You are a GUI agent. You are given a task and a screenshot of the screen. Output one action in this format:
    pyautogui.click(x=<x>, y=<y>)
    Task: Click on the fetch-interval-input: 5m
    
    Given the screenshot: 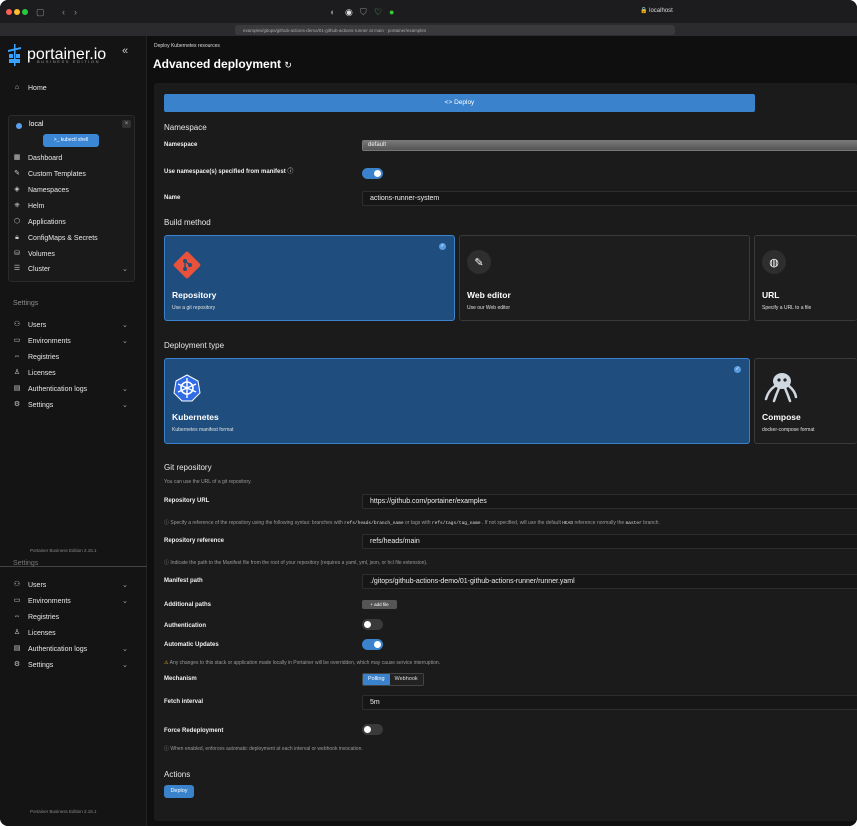 What is the action you would take?
    pyautogui.click(x=609, y=702)
    